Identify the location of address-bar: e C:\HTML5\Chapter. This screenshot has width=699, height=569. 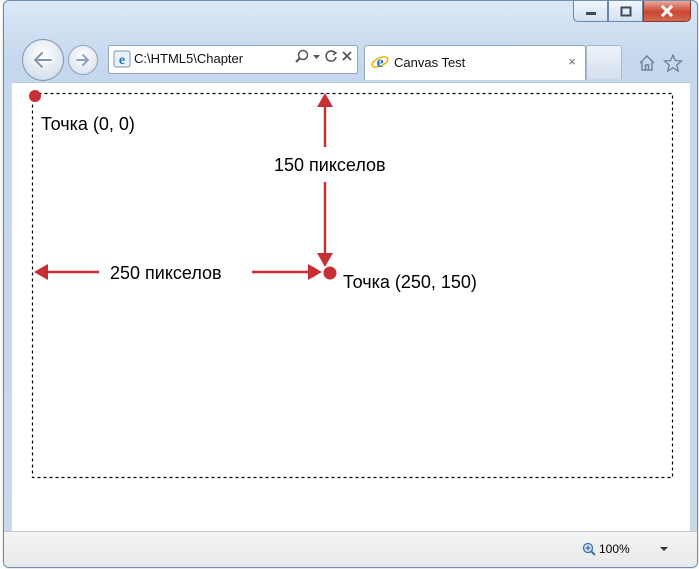
(233, 59).